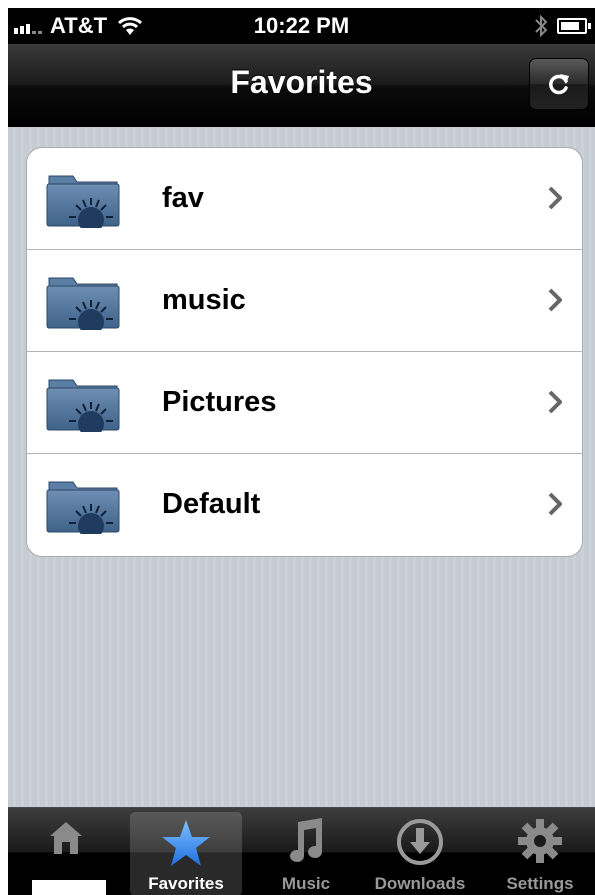 This screenshot has width=595, height=895. I want to click on folder-label: music, so click(204, 300).